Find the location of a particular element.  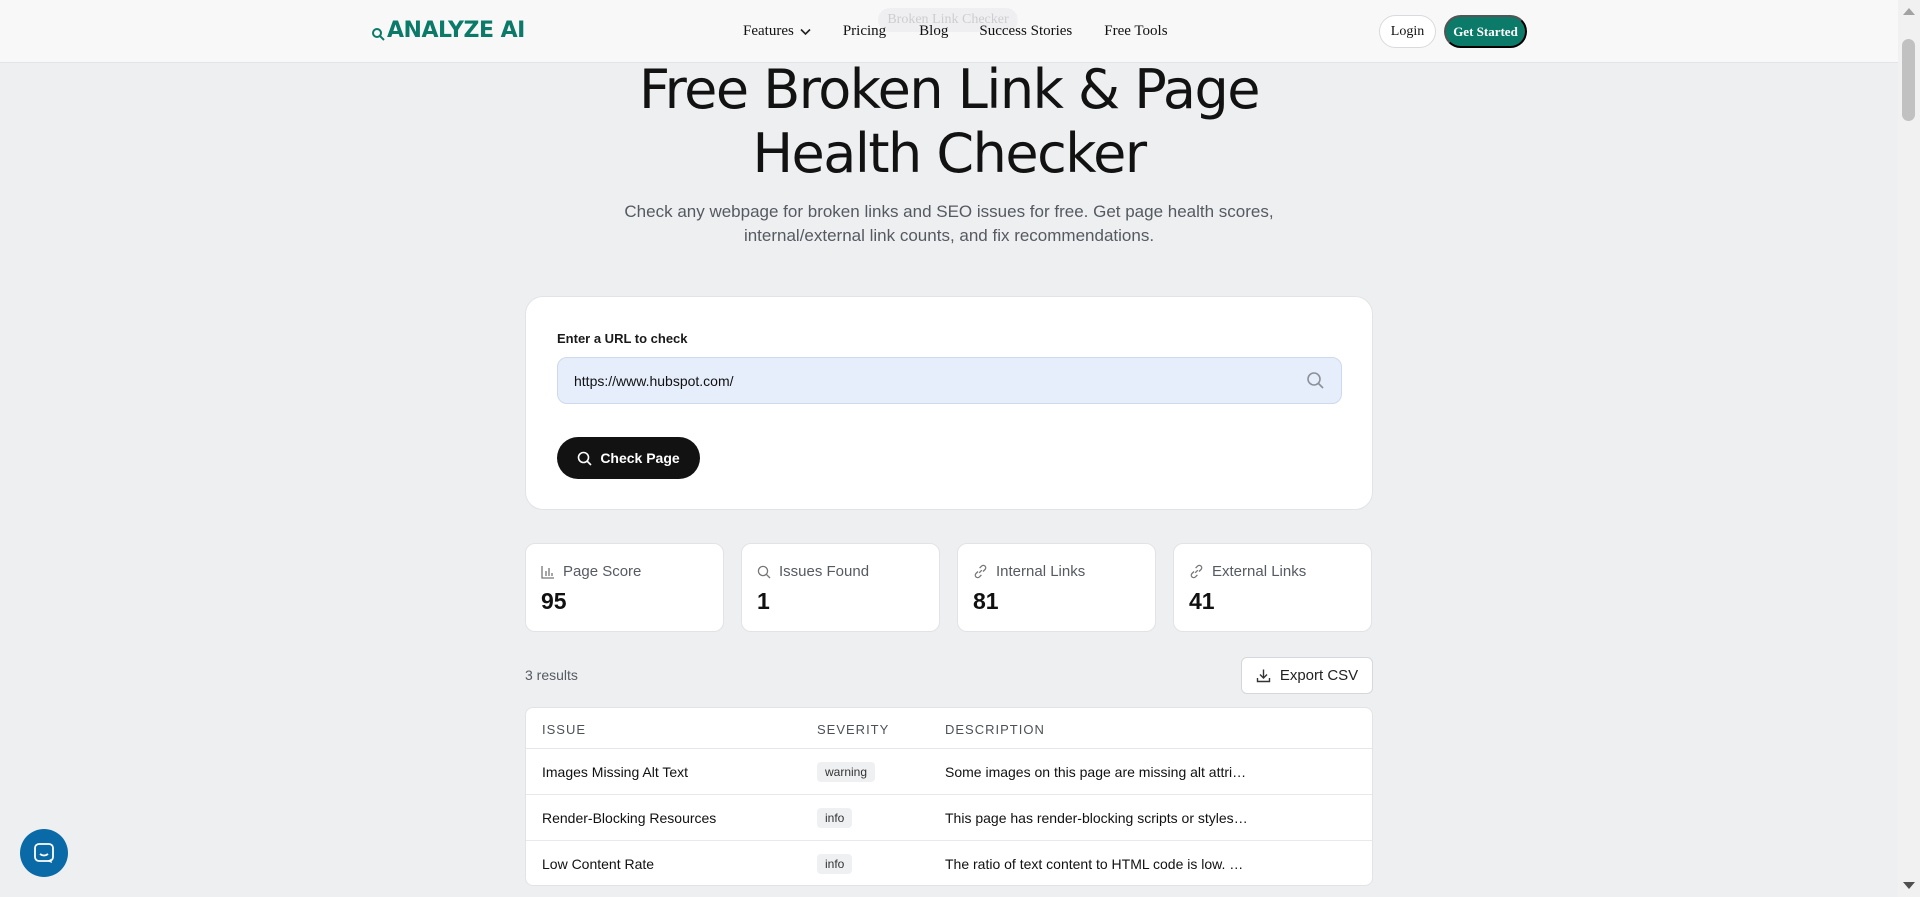

issue-cell: Low Content Rate is located at coordinates (598, 864).